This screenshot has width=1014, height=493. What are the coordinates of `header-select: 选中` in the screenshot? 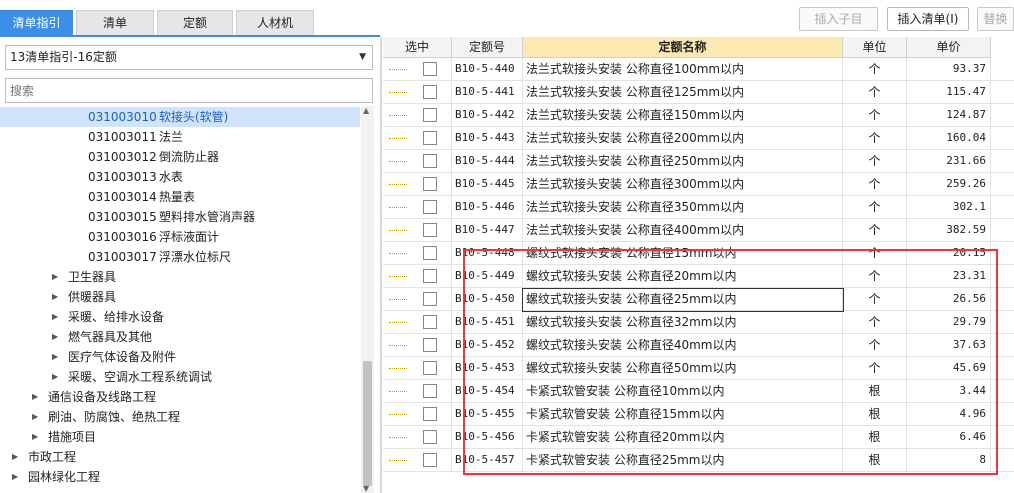 It's located at (417, 47).